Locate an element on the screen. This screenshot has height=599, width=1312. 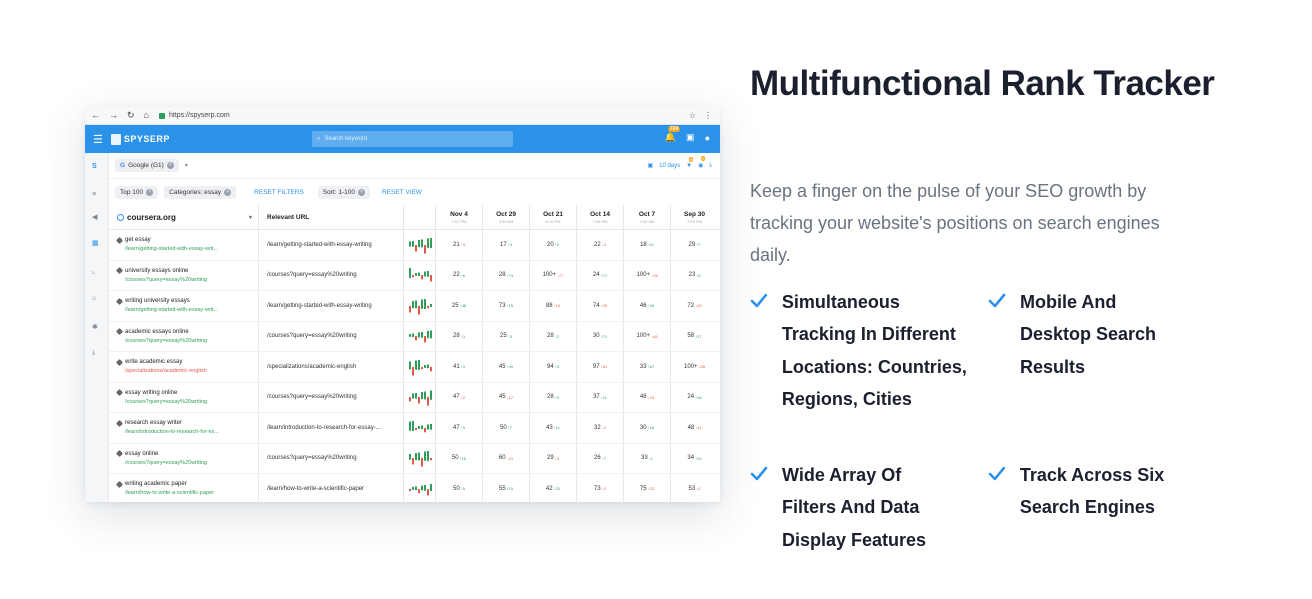
position-cell: 33 ↑1 is located at coordinates (647, 458).